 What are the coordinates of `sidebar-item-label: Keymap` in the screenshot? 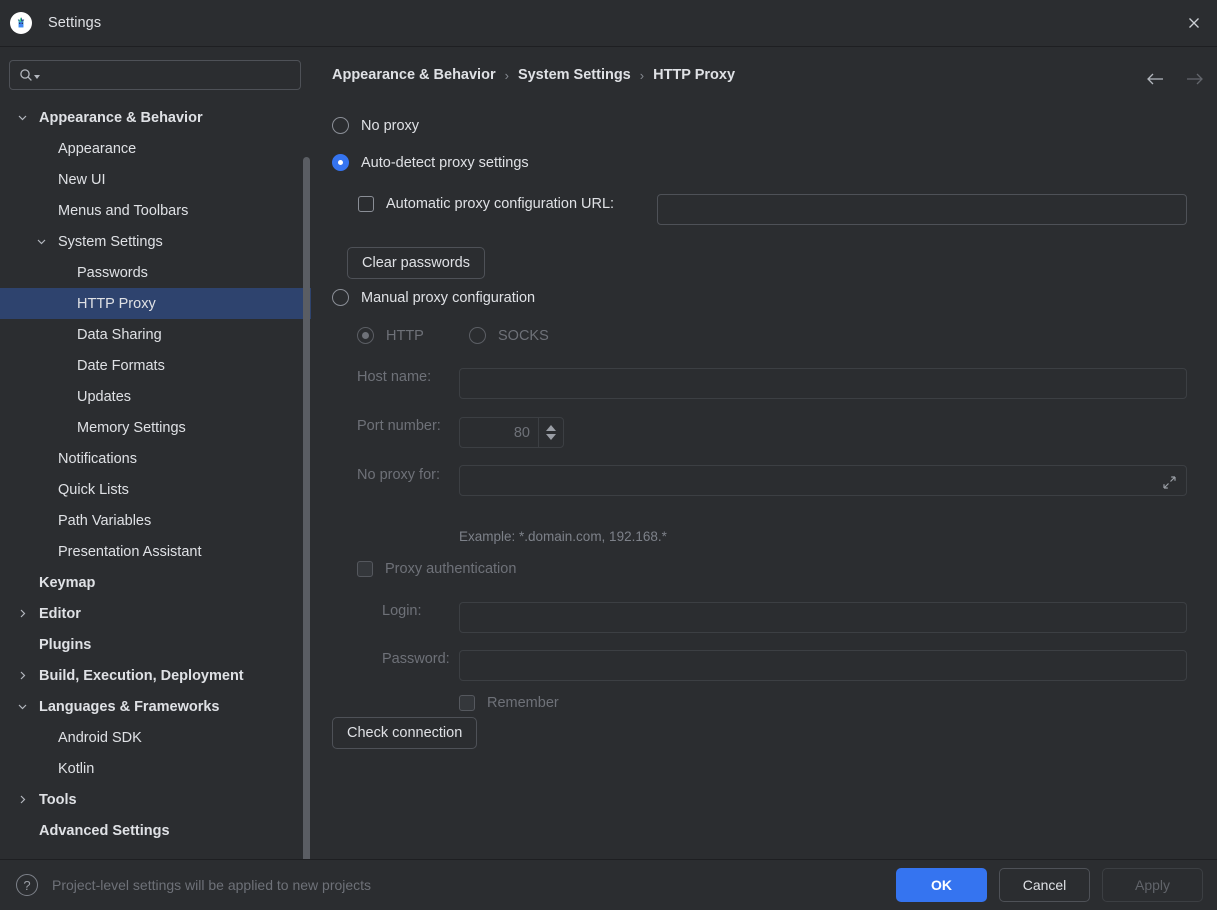 It's located at (67, 582).